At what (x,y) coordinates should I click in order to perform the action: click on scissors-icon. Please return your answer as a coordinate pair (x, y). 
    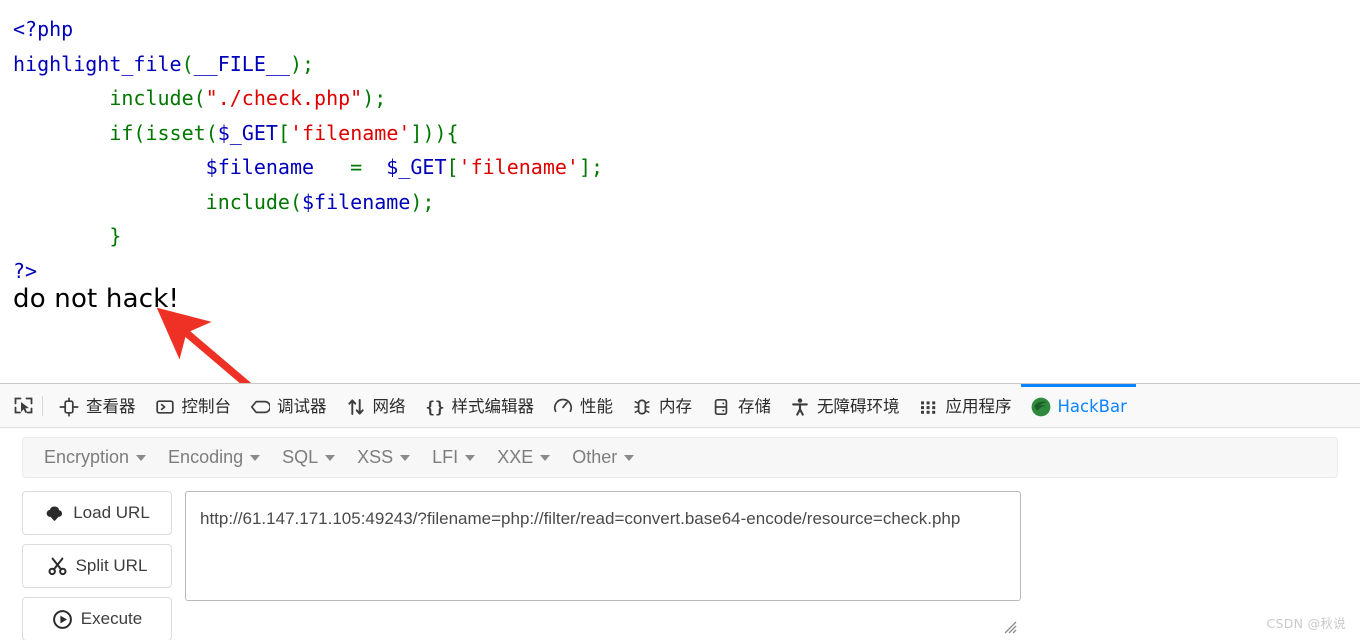
    Looking at the image, I should click on (57, 566).